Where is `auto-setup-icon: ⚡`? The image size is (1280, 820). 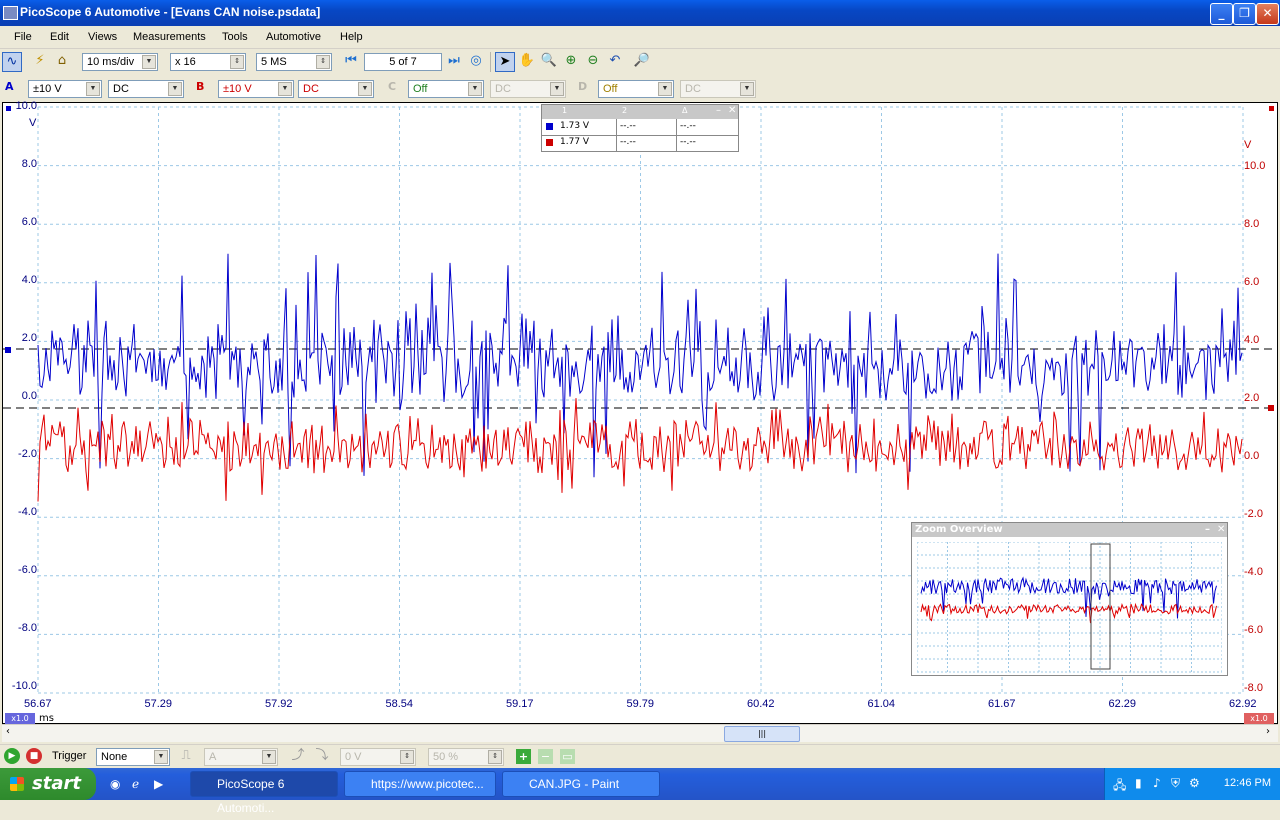 auto-setup-icon: ⚡ is located at coordinates (40, 62).